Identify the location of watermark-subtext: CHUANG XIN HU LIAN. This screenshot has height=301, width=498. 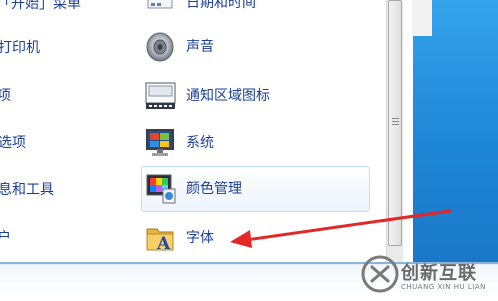
(443, 287).